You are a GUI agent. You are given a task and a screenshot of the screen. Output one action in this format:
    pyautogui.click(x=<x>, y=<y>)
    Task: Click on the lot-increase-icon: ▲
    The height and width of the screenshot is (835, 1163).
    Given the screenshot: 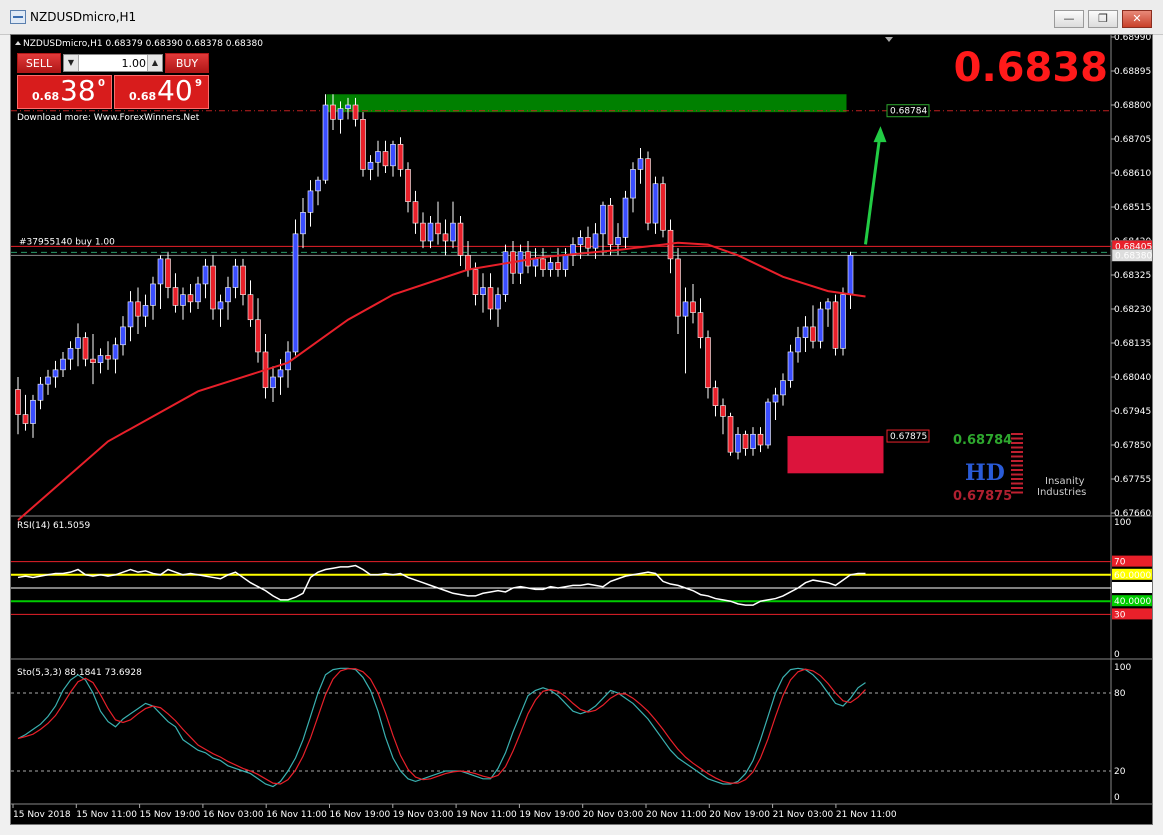 What is the action you would take?
    pyautogui.click(x=154, y=63)
    